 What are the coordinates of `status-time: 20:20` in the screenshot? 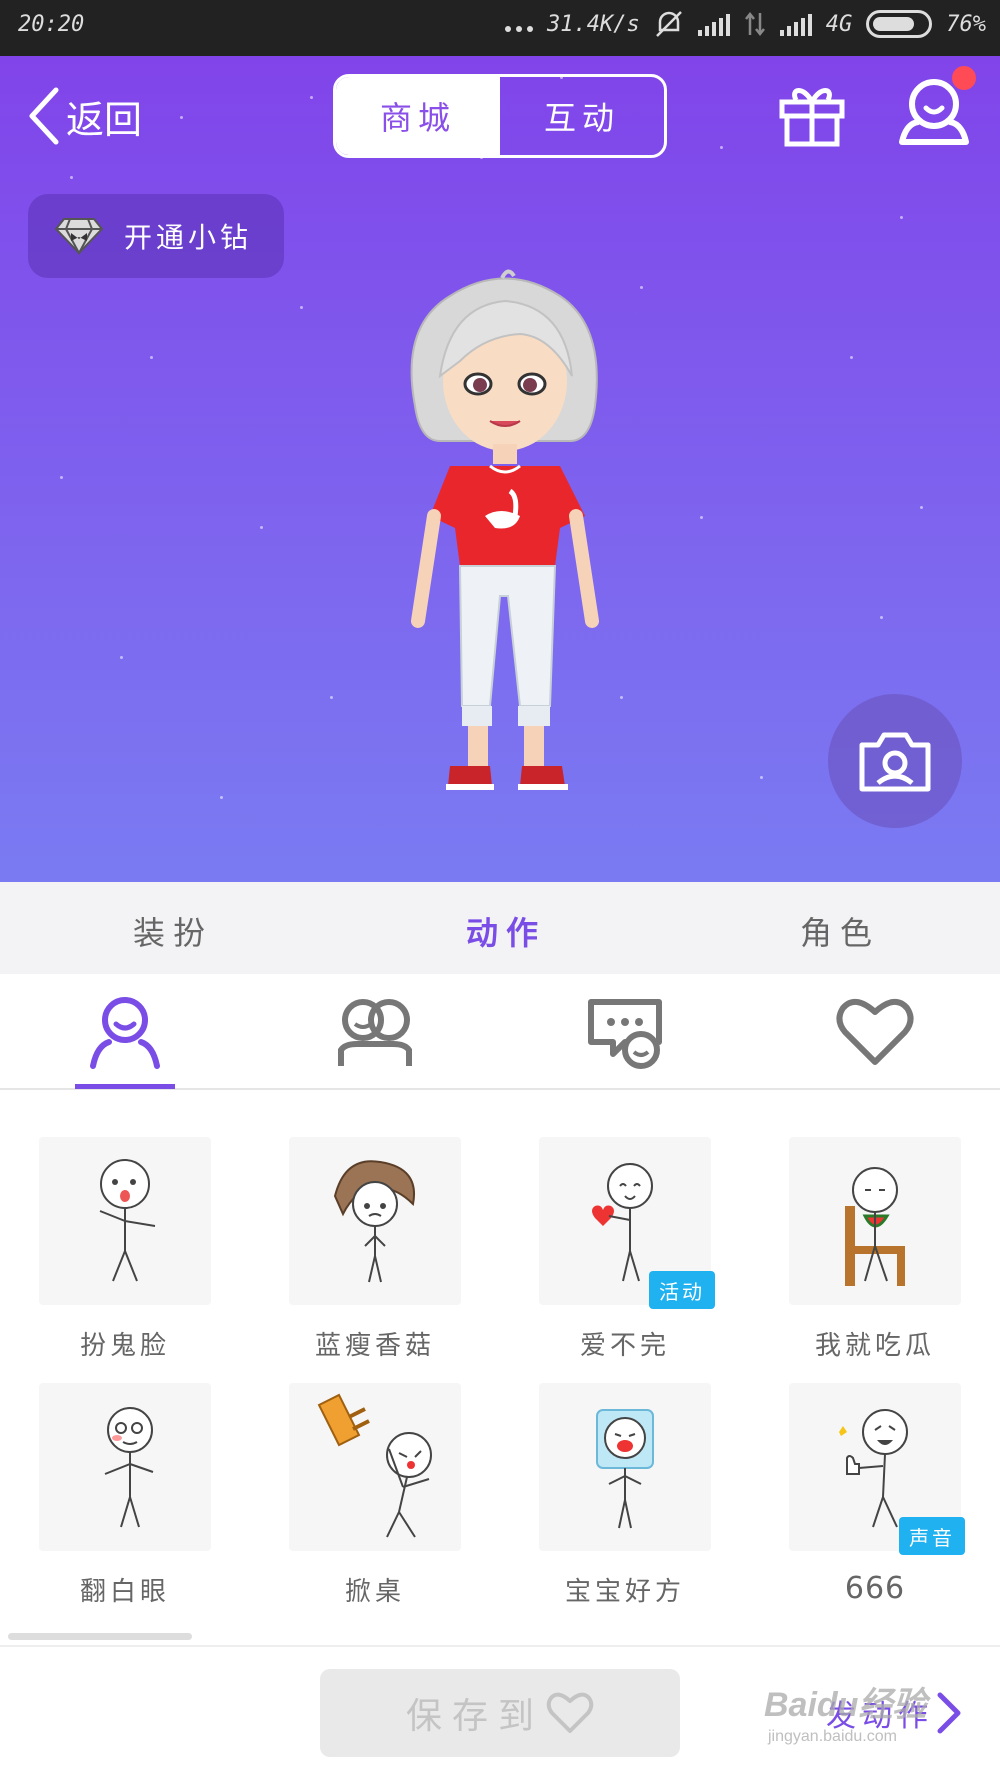 It's located at (51, 24).